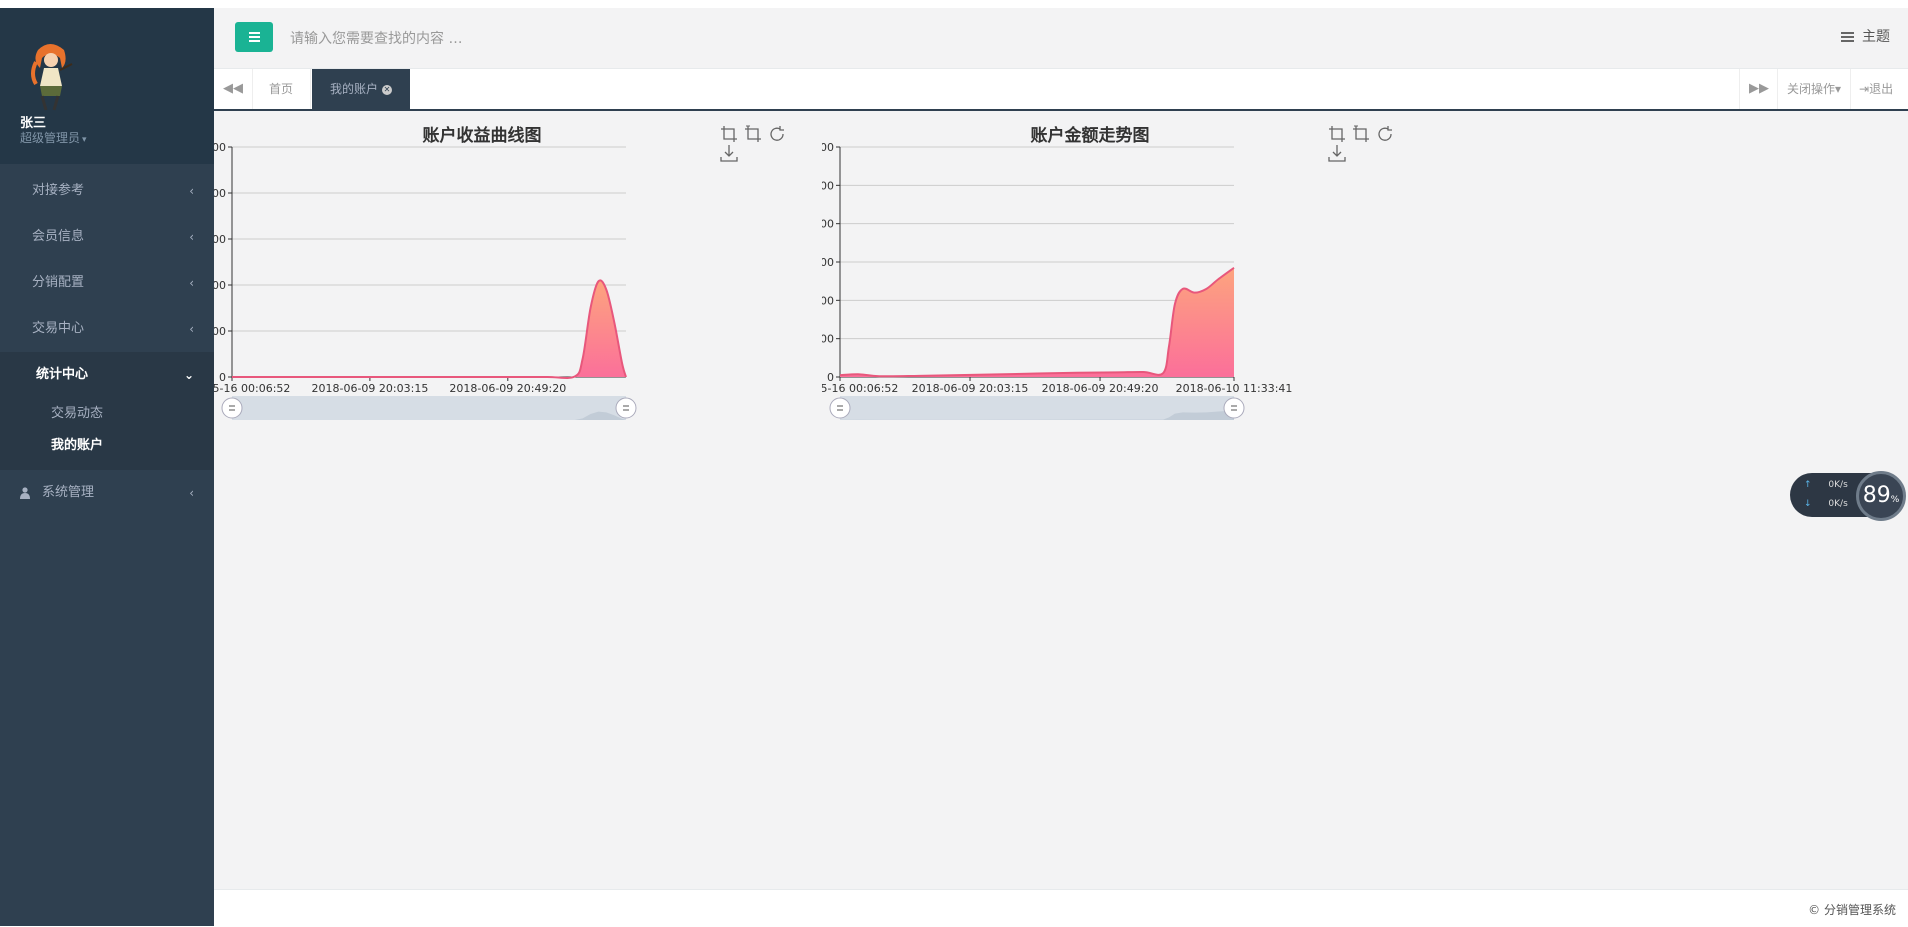 This screenshot has height=927, width=1908. Describe the element at coordinates (1852, 910) in the screenshot. I see `footer-copyright: © 分销管理系统` at that location.